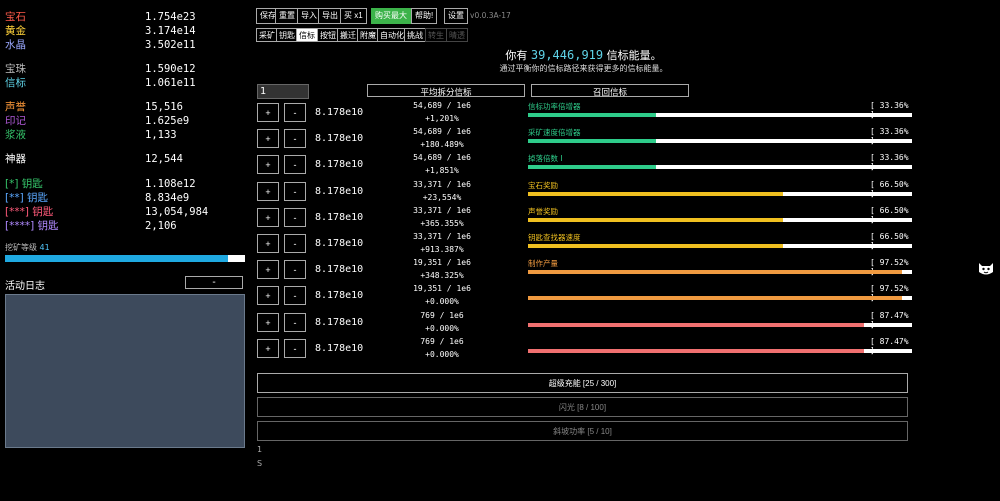 The height and width of the screenshot is (501, 1000). Describe the element at coordinates (214, 282) in the screenshot. I see `activity-log-toggle-button: -` at that location.